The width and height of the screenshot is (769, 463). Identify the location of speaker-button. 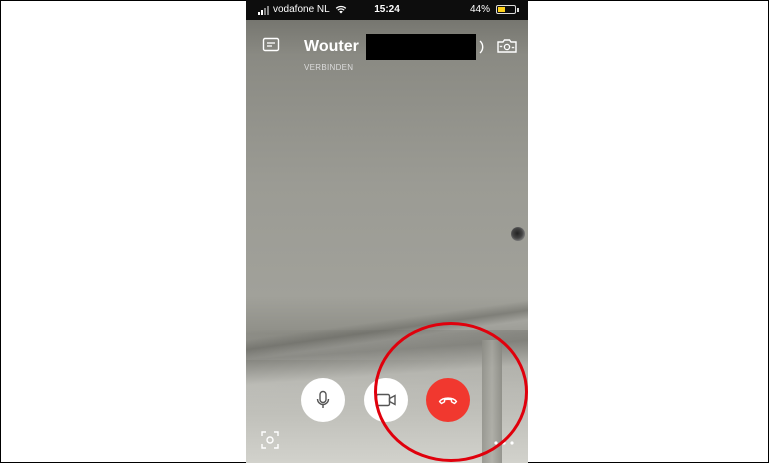
(483, 47).